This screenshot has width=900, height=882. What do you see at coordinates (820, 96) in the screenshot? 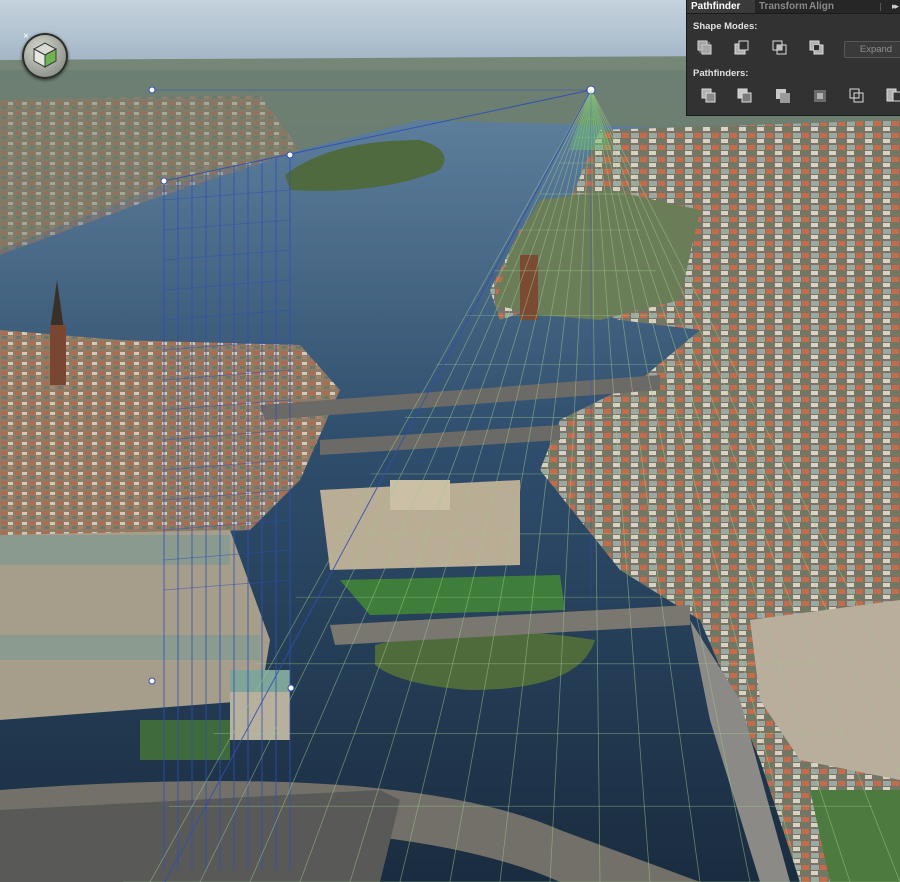
I see `crop-icon` at bounding box center [820, 96].